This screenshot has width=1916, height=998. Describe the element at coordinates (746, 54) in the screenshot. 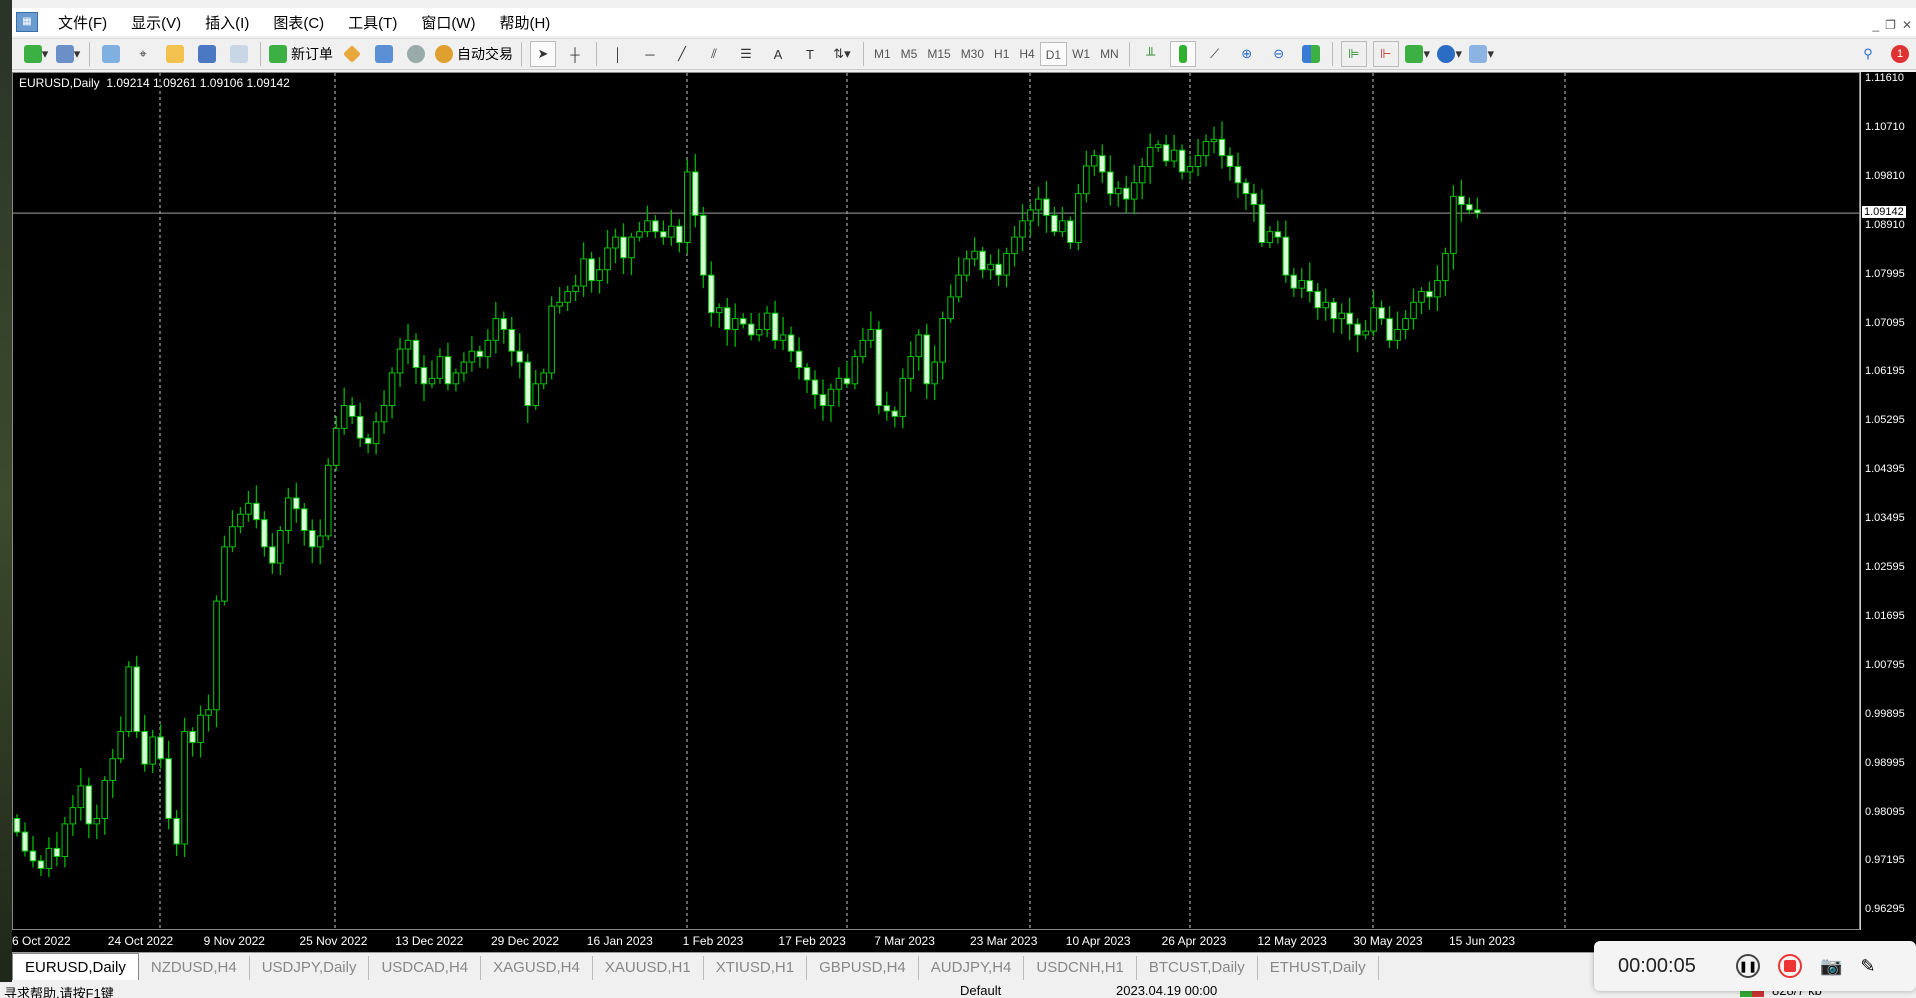

I see `fibonacci-tool: ☰` at that location.